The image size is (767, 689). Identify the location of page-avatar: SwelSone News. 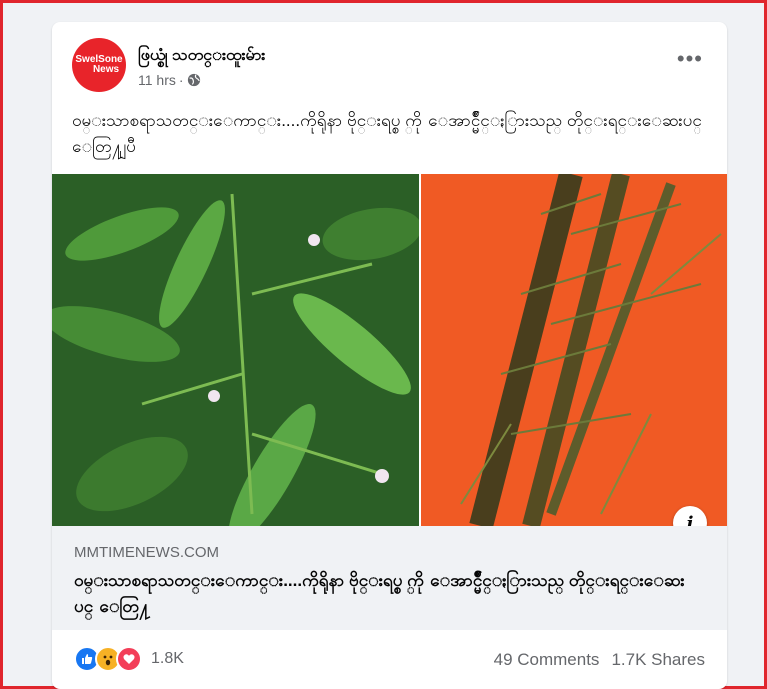
(99, 65).